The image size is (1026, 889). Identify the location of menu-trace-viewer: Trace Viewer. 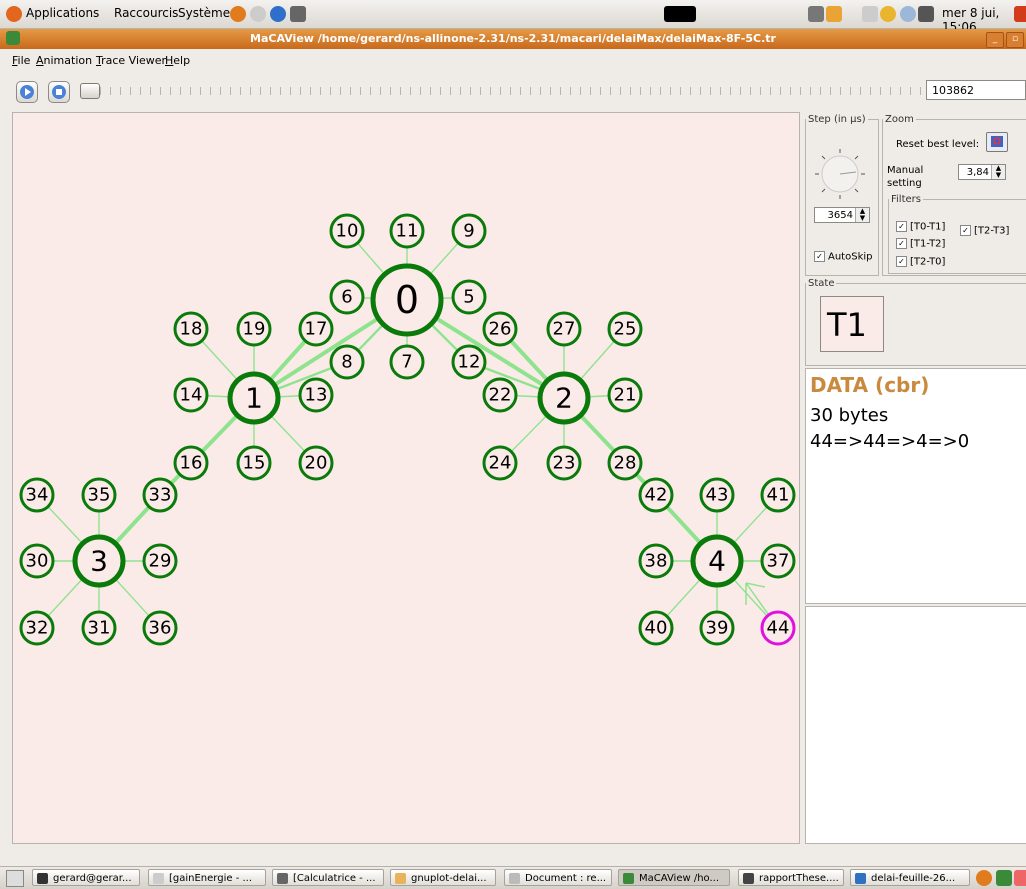
(131, 60).